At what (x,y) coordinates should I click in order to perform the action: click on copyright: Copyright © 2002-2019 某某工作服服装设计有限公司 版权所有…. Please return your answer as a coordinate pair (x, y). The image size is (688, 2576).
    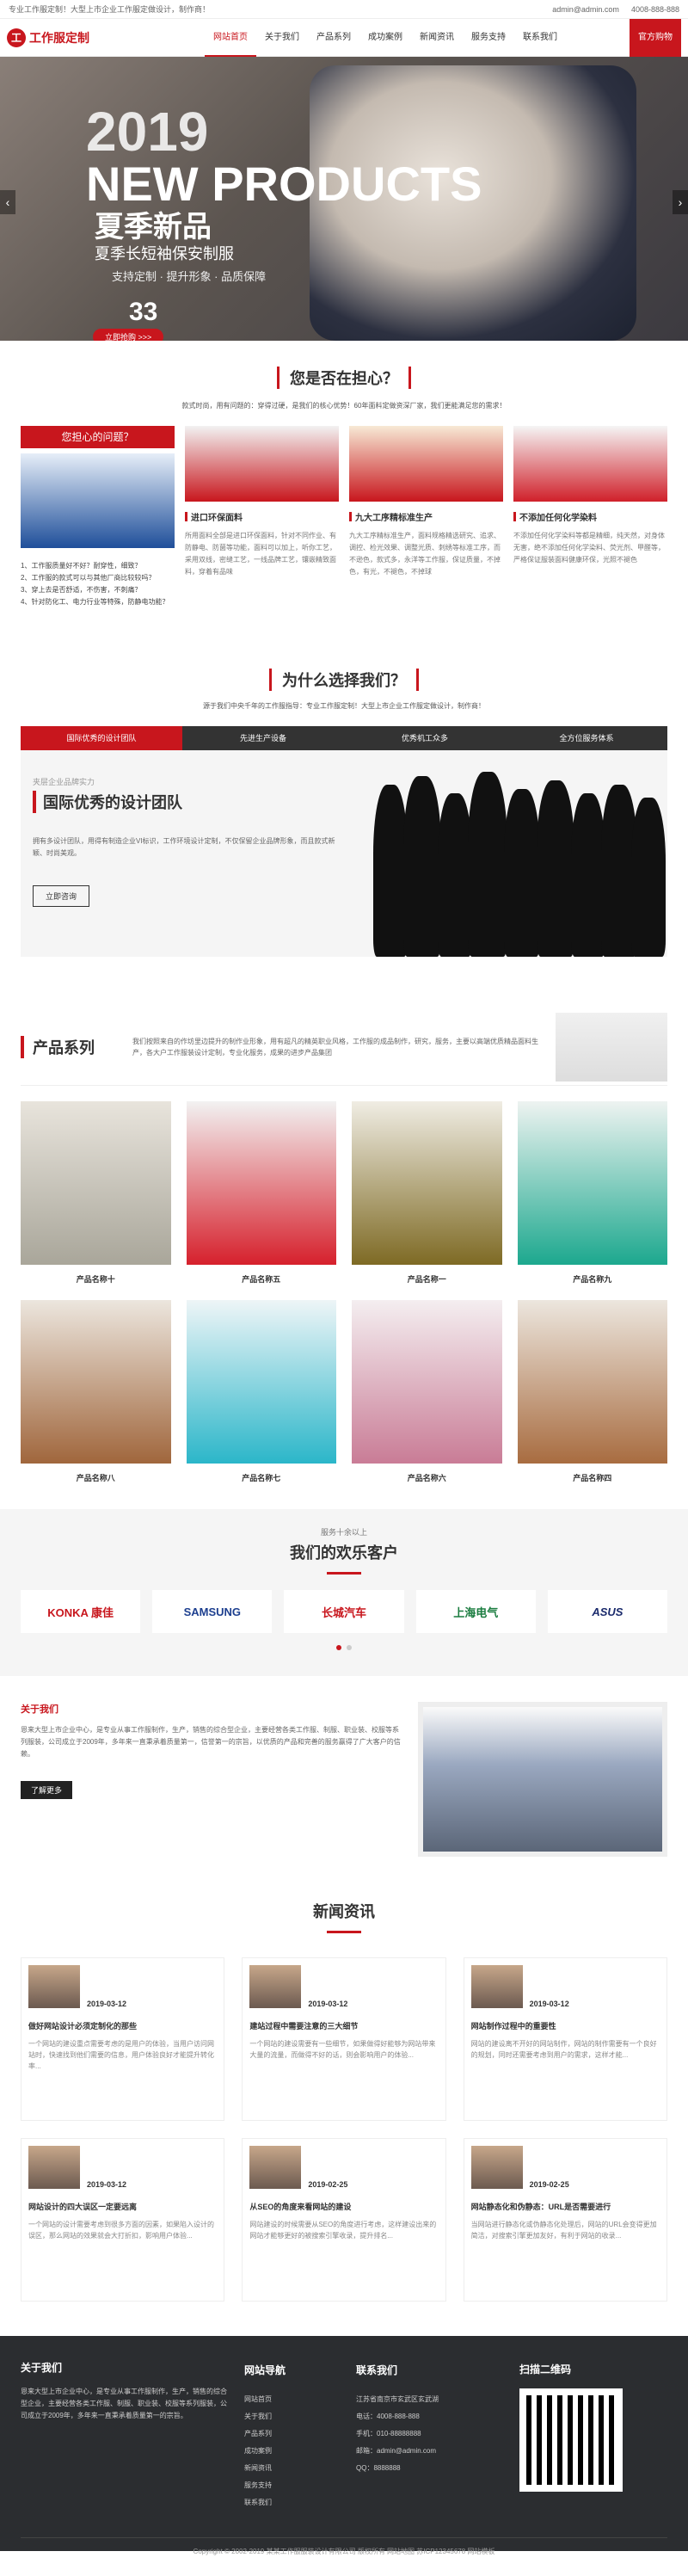
    Looking at the image, I should click on (344, 2546).